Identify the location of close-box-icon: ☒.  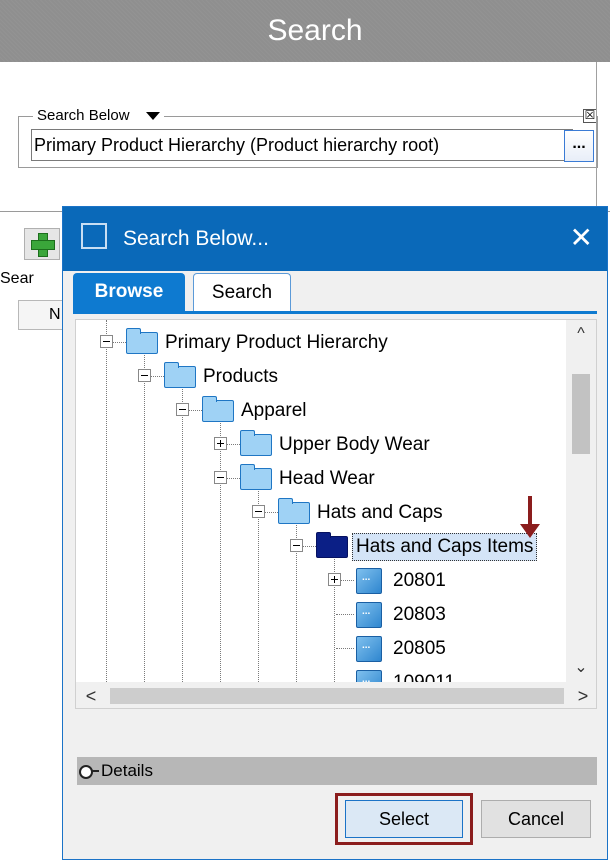
(590, 116).